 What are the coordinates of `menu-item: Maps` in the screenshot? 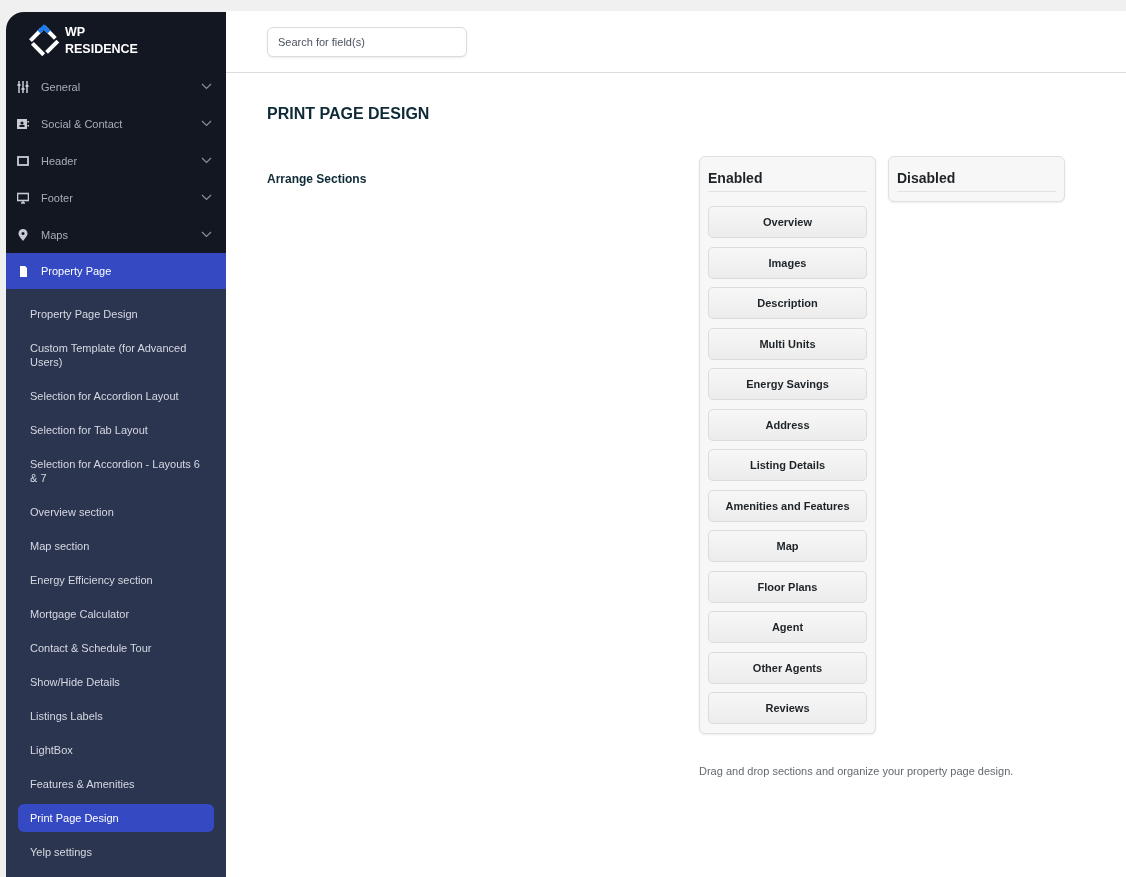 It's located at (116, 234).